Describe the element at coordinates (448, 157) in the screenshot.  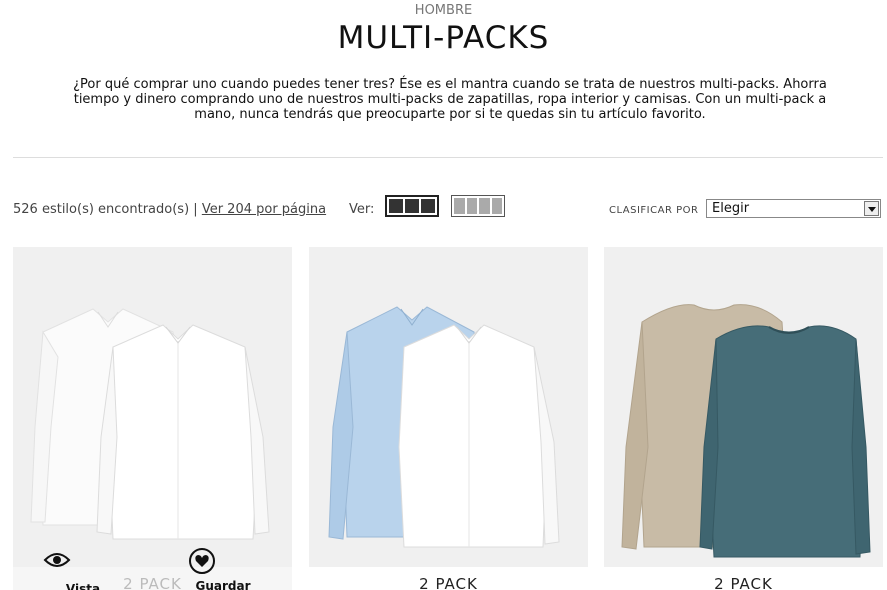
I see `divider` at that location.